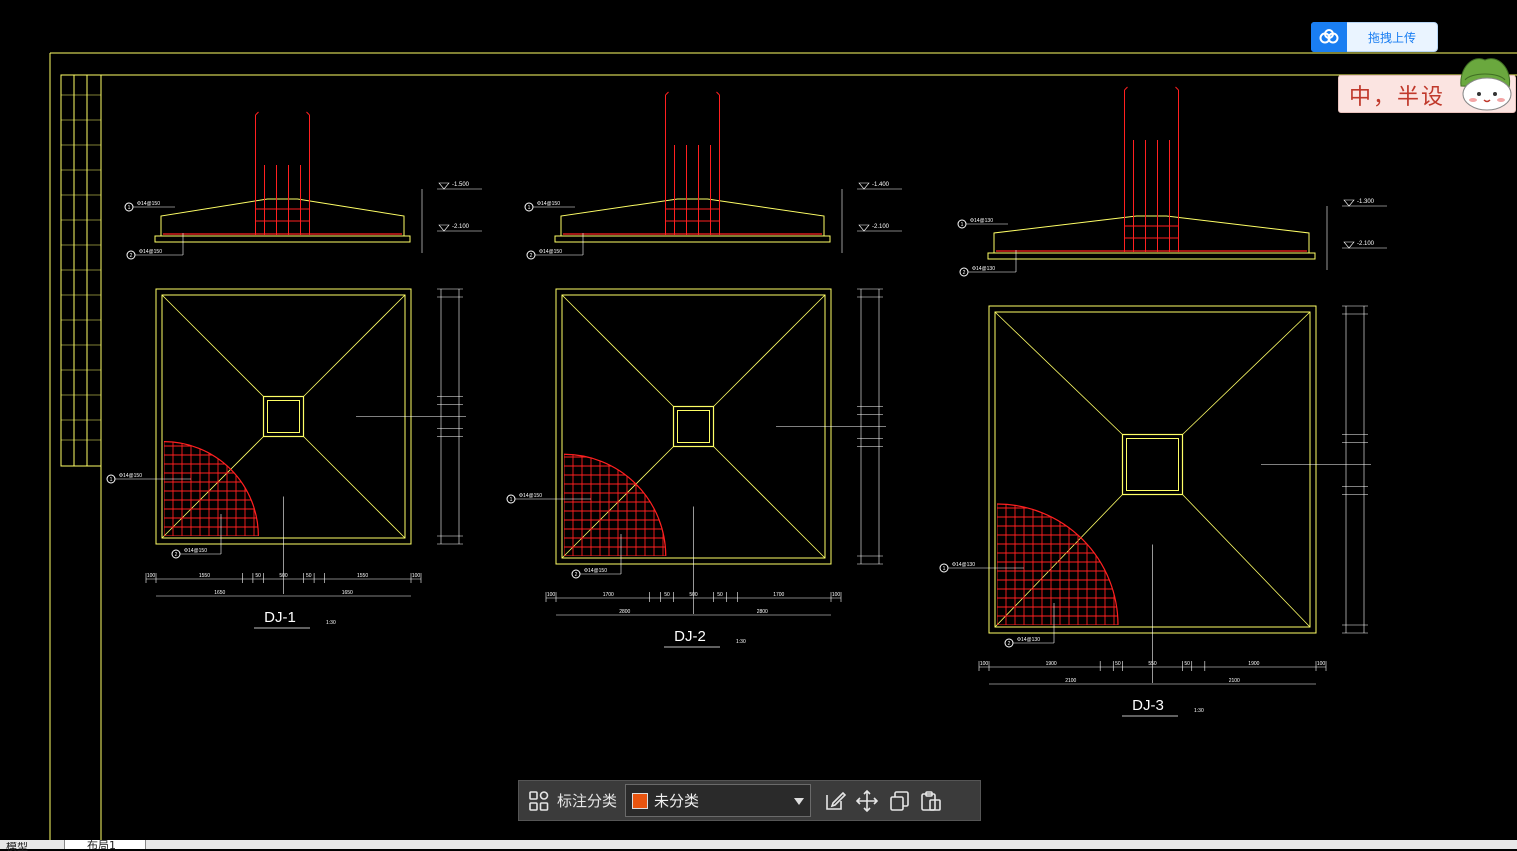 This screenshot has width=1517, height=851. Describe the element at coordinates (81, 267) in the screenshot. I see `title-block-column` at that location.